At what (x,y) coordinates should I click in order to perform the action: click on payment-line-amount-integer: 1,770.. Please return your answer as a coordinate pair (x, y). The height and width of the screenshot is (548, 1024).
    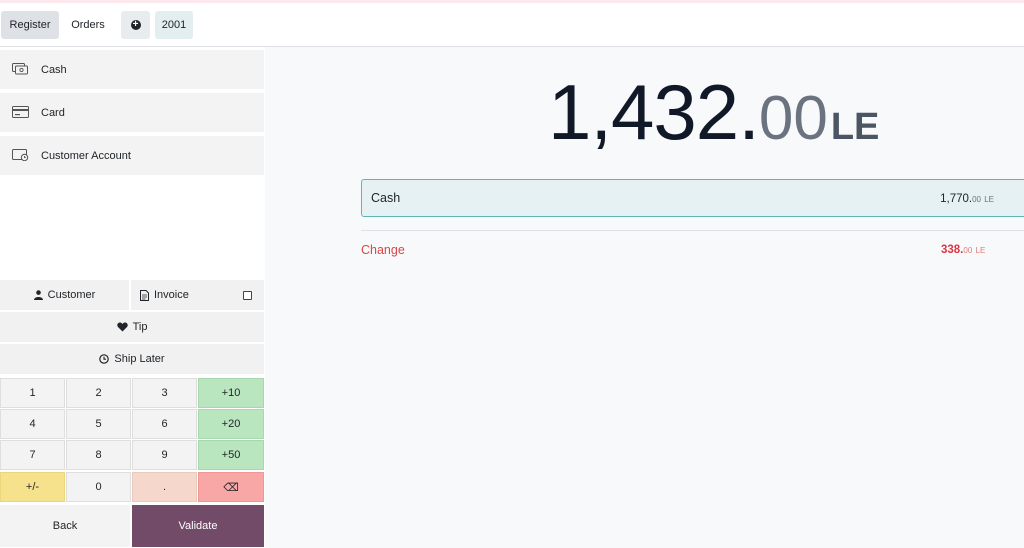
    Looking at the image, I should click on (956, 199).